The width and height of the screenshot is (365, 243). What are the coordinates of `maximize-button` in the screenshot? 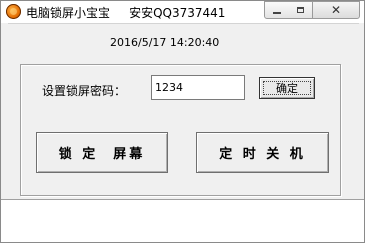 It's located at (301, 10).